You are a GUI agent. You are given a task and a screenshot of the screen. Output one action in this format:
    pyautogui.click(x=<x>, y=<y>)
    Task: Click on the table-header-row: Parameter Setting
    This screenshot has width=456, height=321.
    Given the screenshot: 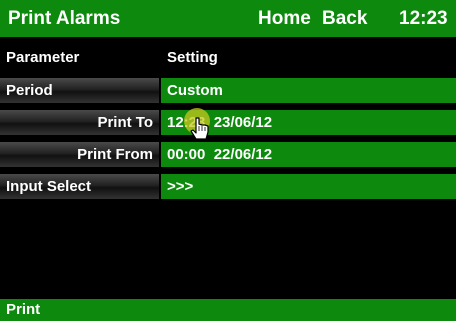 What is the action you would take?
    pyautogui.click(x=228, y=57)
    